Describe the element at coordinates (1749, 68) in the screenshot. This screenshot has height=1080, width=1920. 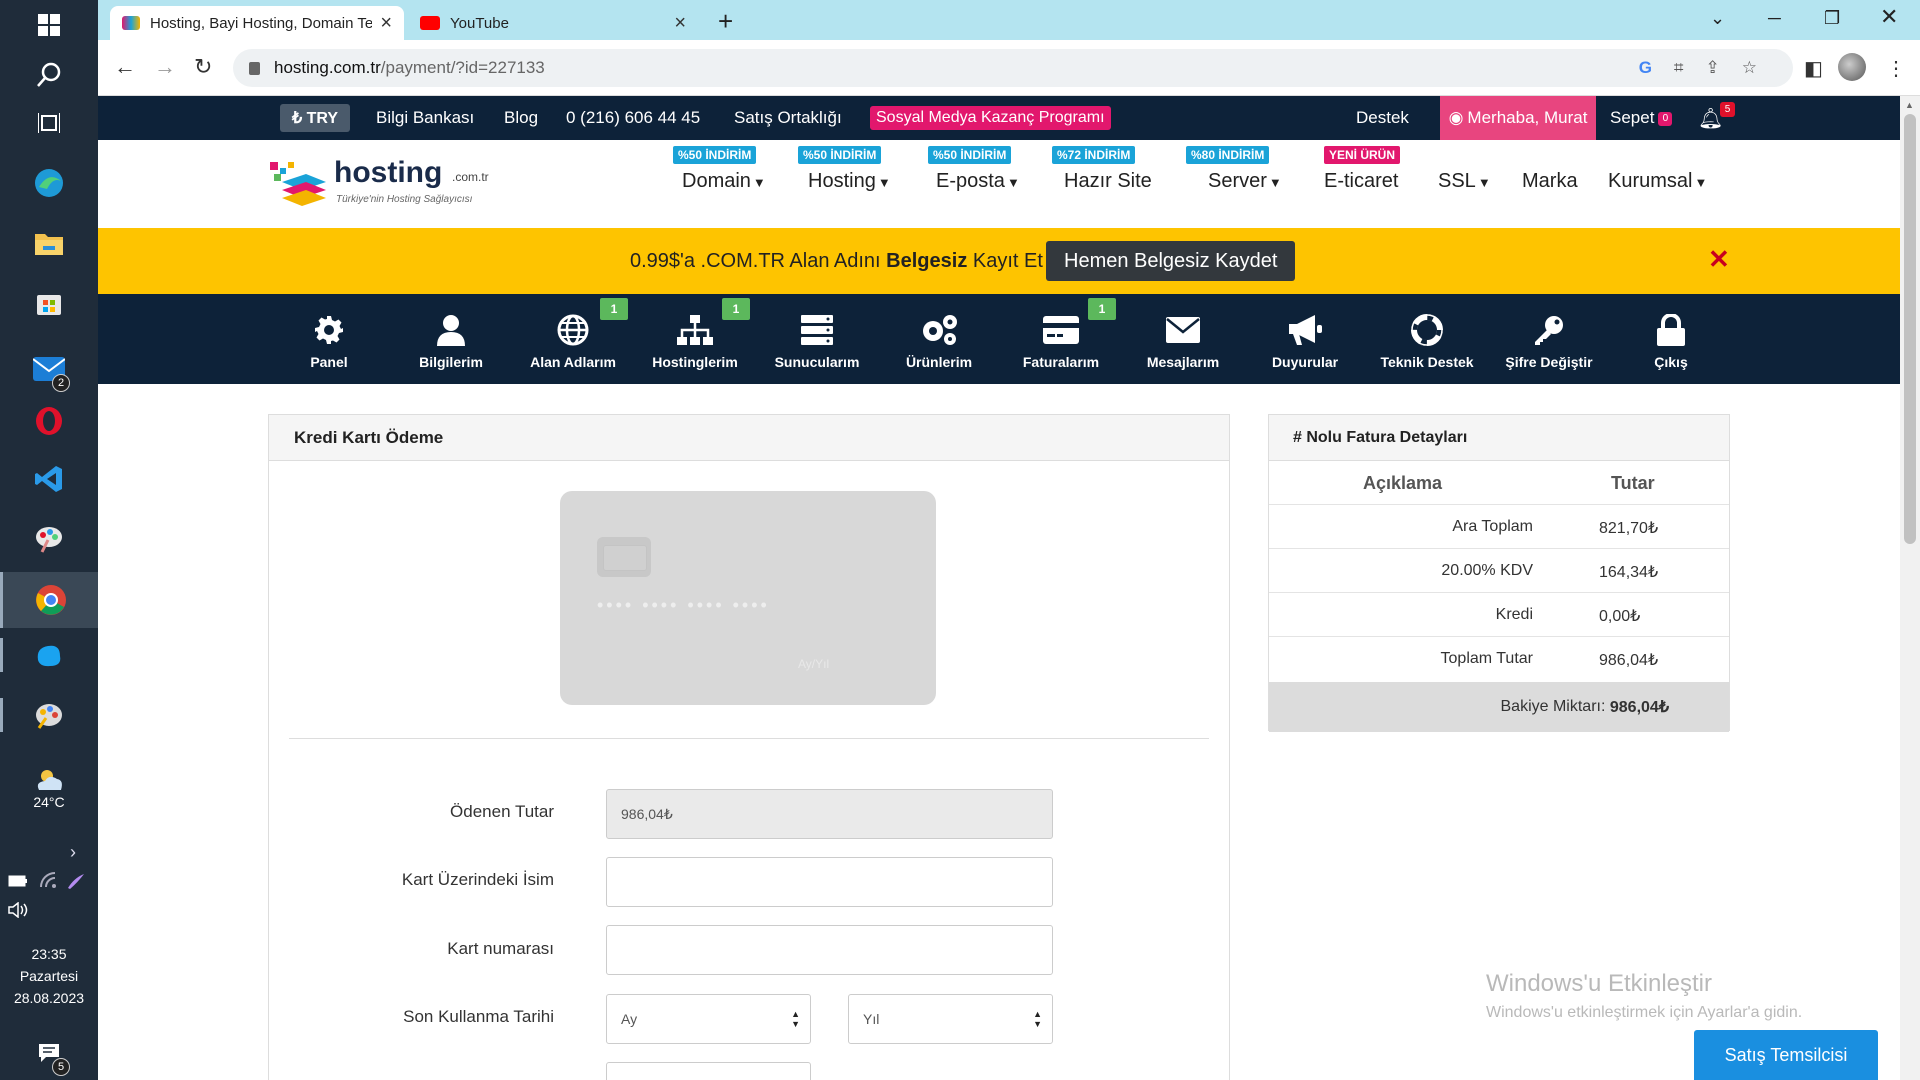
I see `bookmark-star-icon: ☆` at that location.